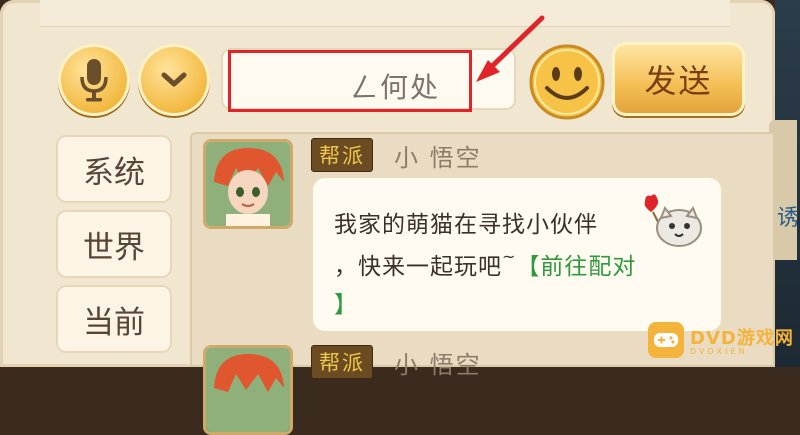 Image resolution: width=800 pixels, height=435 pixels. Describe the element at coordinates (567, 82) in the screenshot. I see `smiley-icon` at that location.